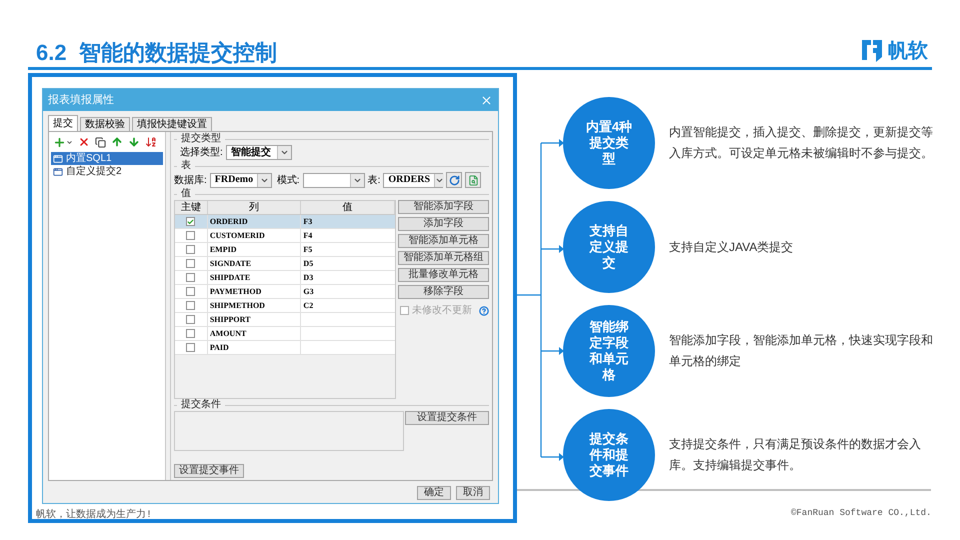  Describe the element at coordinates (255, 235) in the screenshot. I see `table-cell: CUSTOMERID` at that location.